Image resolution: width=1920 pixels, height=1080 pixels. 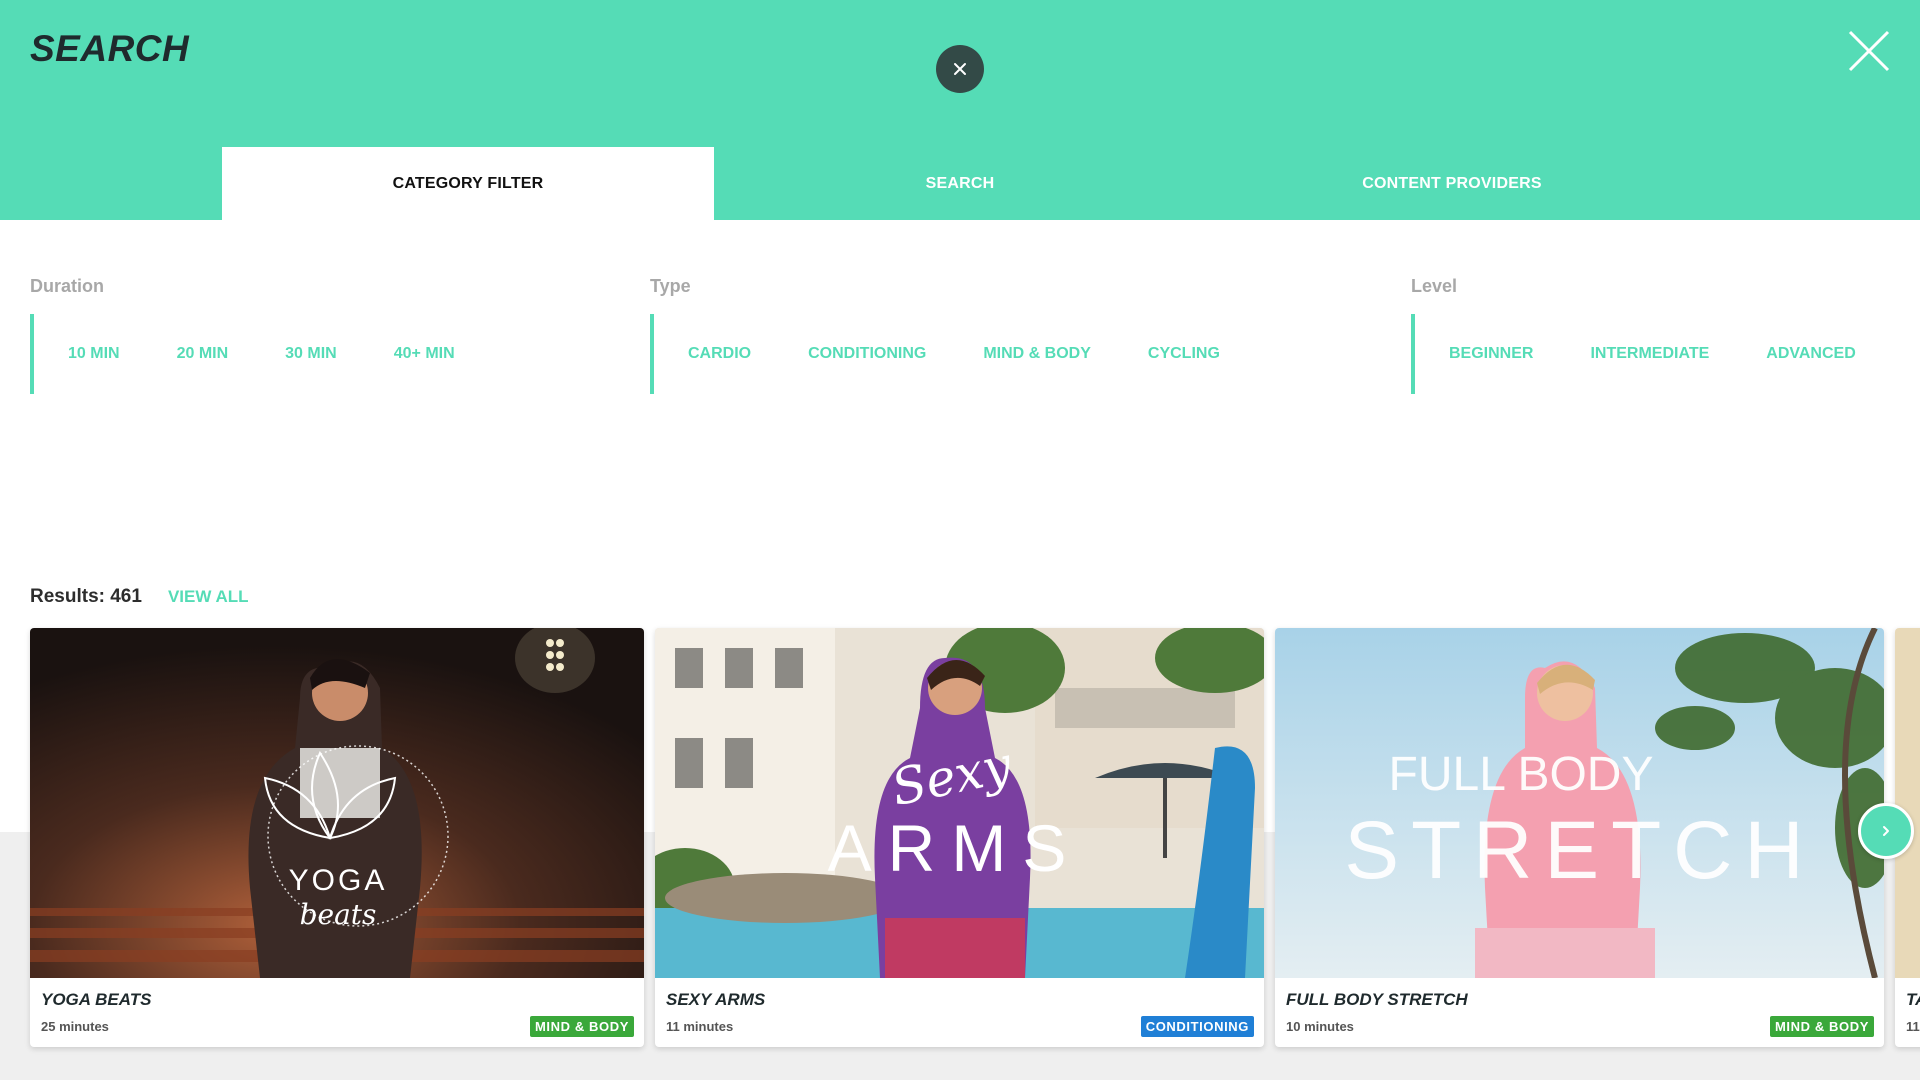 I want to click on workout-duration: 11 minutes, so click(x=700, y=1026).